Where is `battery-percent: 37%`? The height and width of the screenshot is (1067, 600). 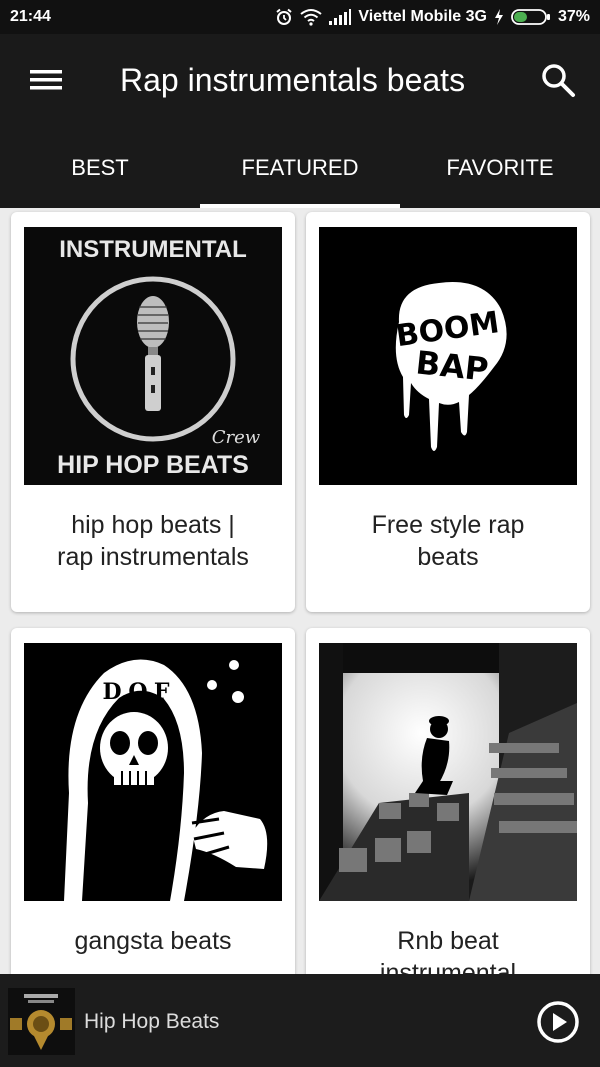 battery-percent: 37% is located at coordinates (573, 16).